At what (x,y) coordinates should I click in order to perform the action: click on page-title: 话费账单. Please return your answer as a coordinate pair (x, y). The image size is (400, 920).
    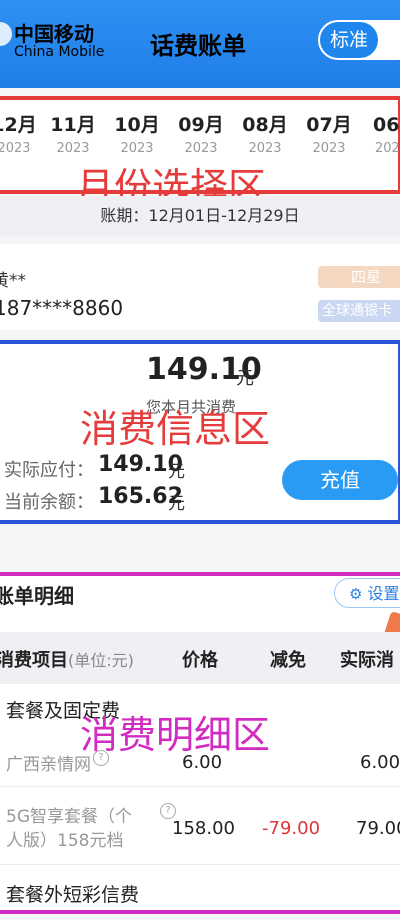
    Looking at the image, I should click on (198, 46).